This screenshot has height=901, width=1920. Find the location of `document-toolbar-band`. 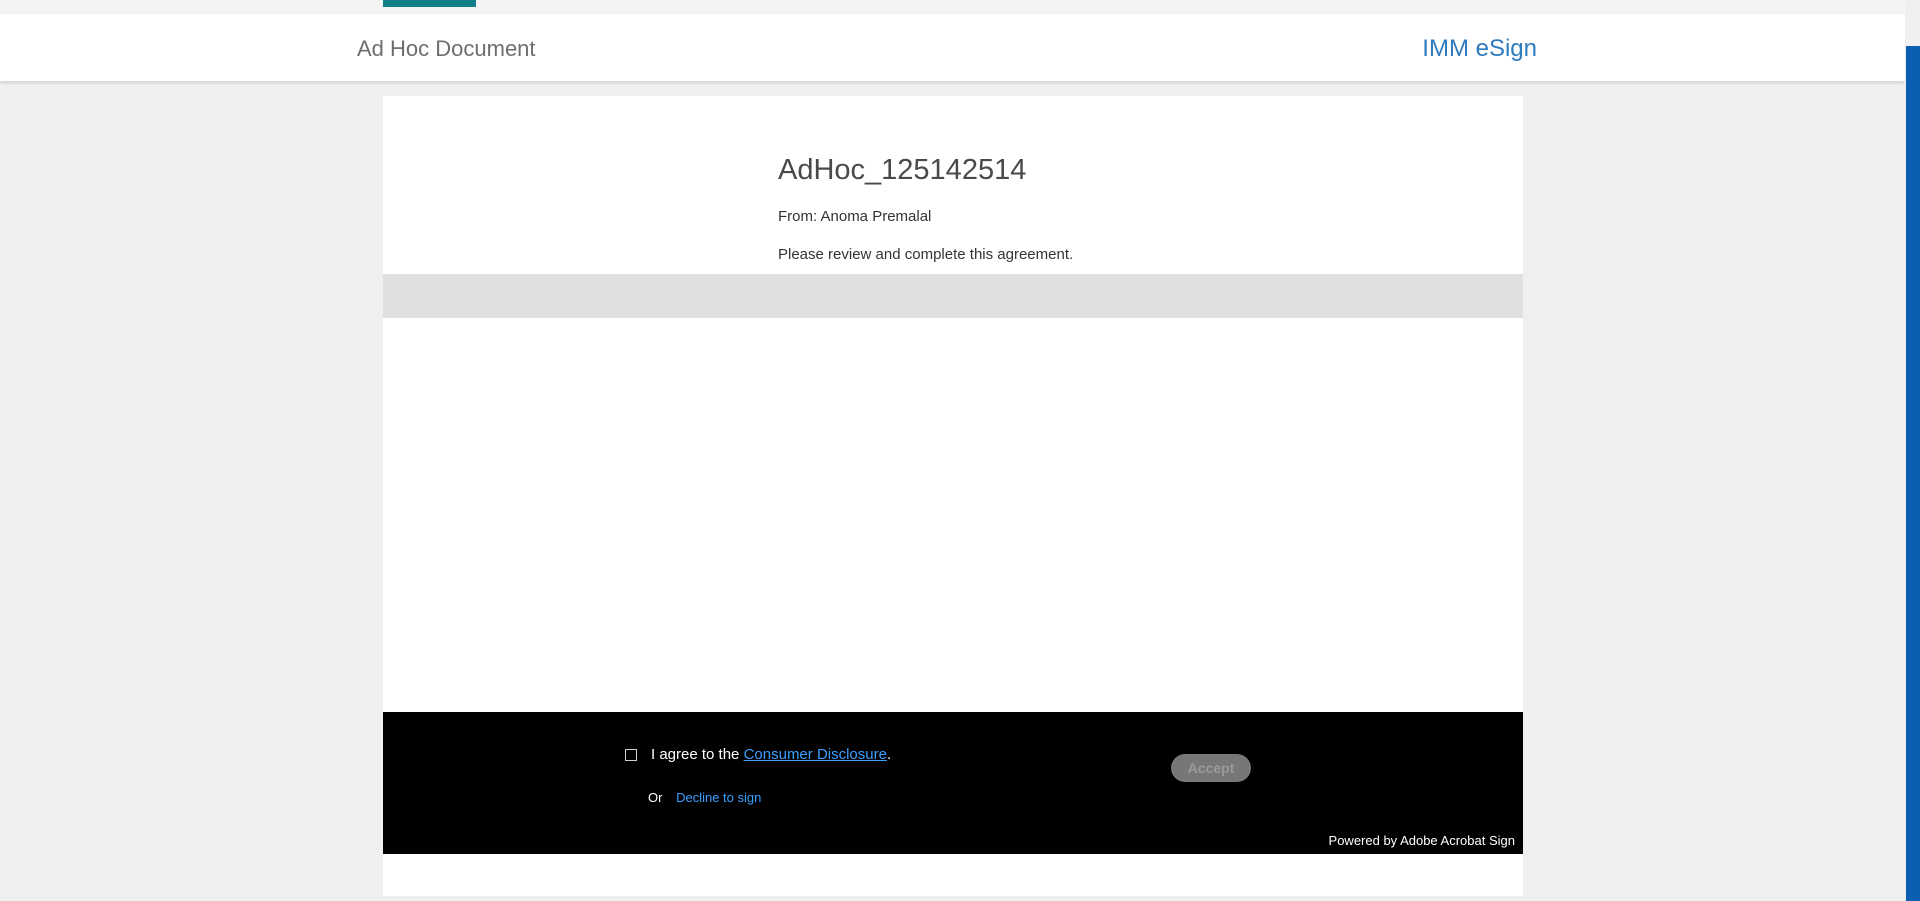

document-toolbar-band is located at coordinates (953, 296).